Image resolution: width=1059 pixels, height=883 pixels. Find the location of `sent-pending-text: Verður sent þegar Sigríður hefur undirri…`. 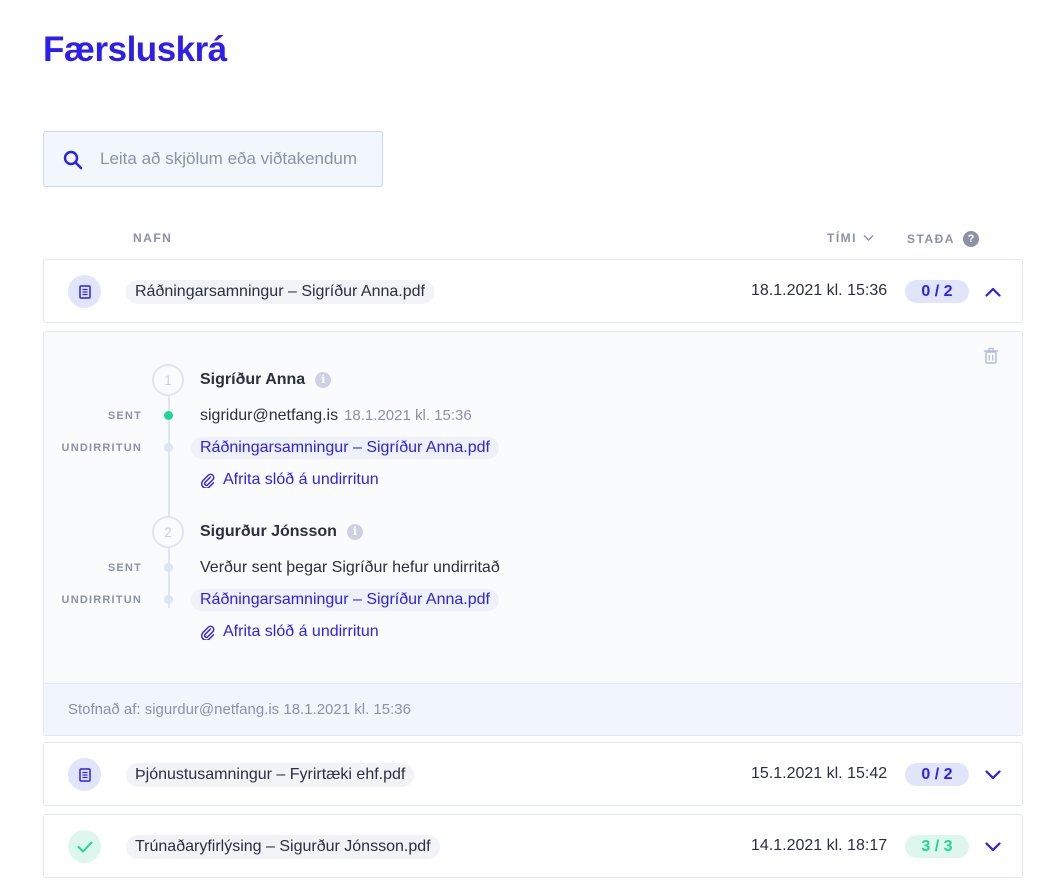

sent-pending-text: Verður sent þegar Sigríður hefur undirri… is located at coordinates (350, 567).